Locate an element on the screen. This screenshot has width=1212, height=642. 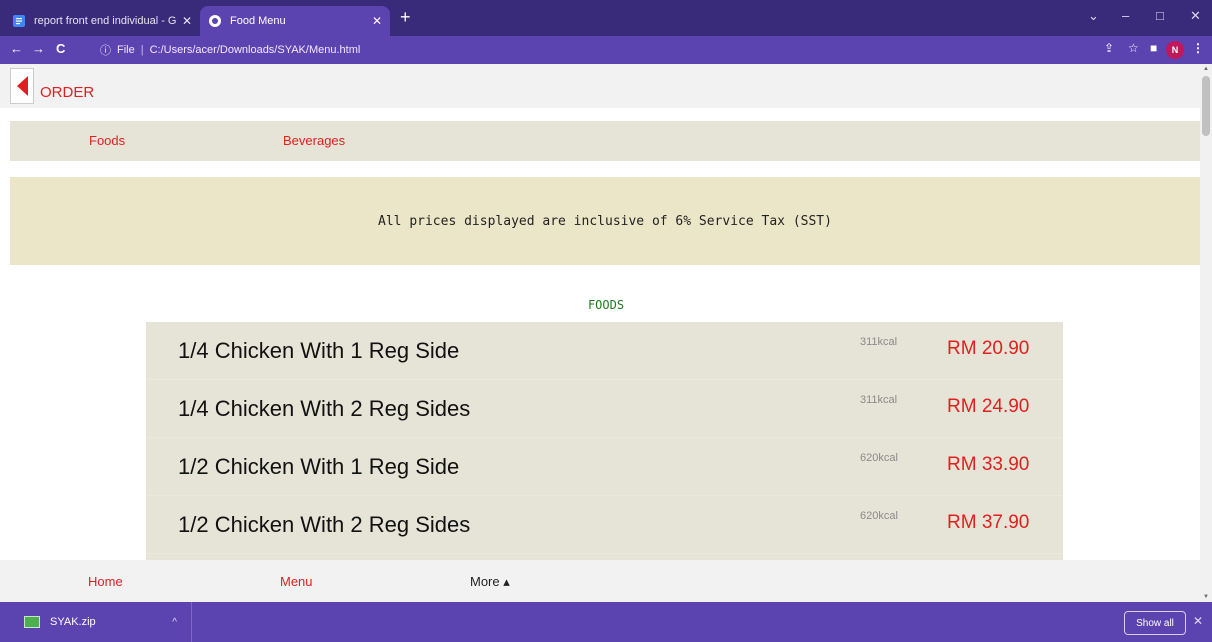
maximize-button: □ is located at coordinates (1160, 15).